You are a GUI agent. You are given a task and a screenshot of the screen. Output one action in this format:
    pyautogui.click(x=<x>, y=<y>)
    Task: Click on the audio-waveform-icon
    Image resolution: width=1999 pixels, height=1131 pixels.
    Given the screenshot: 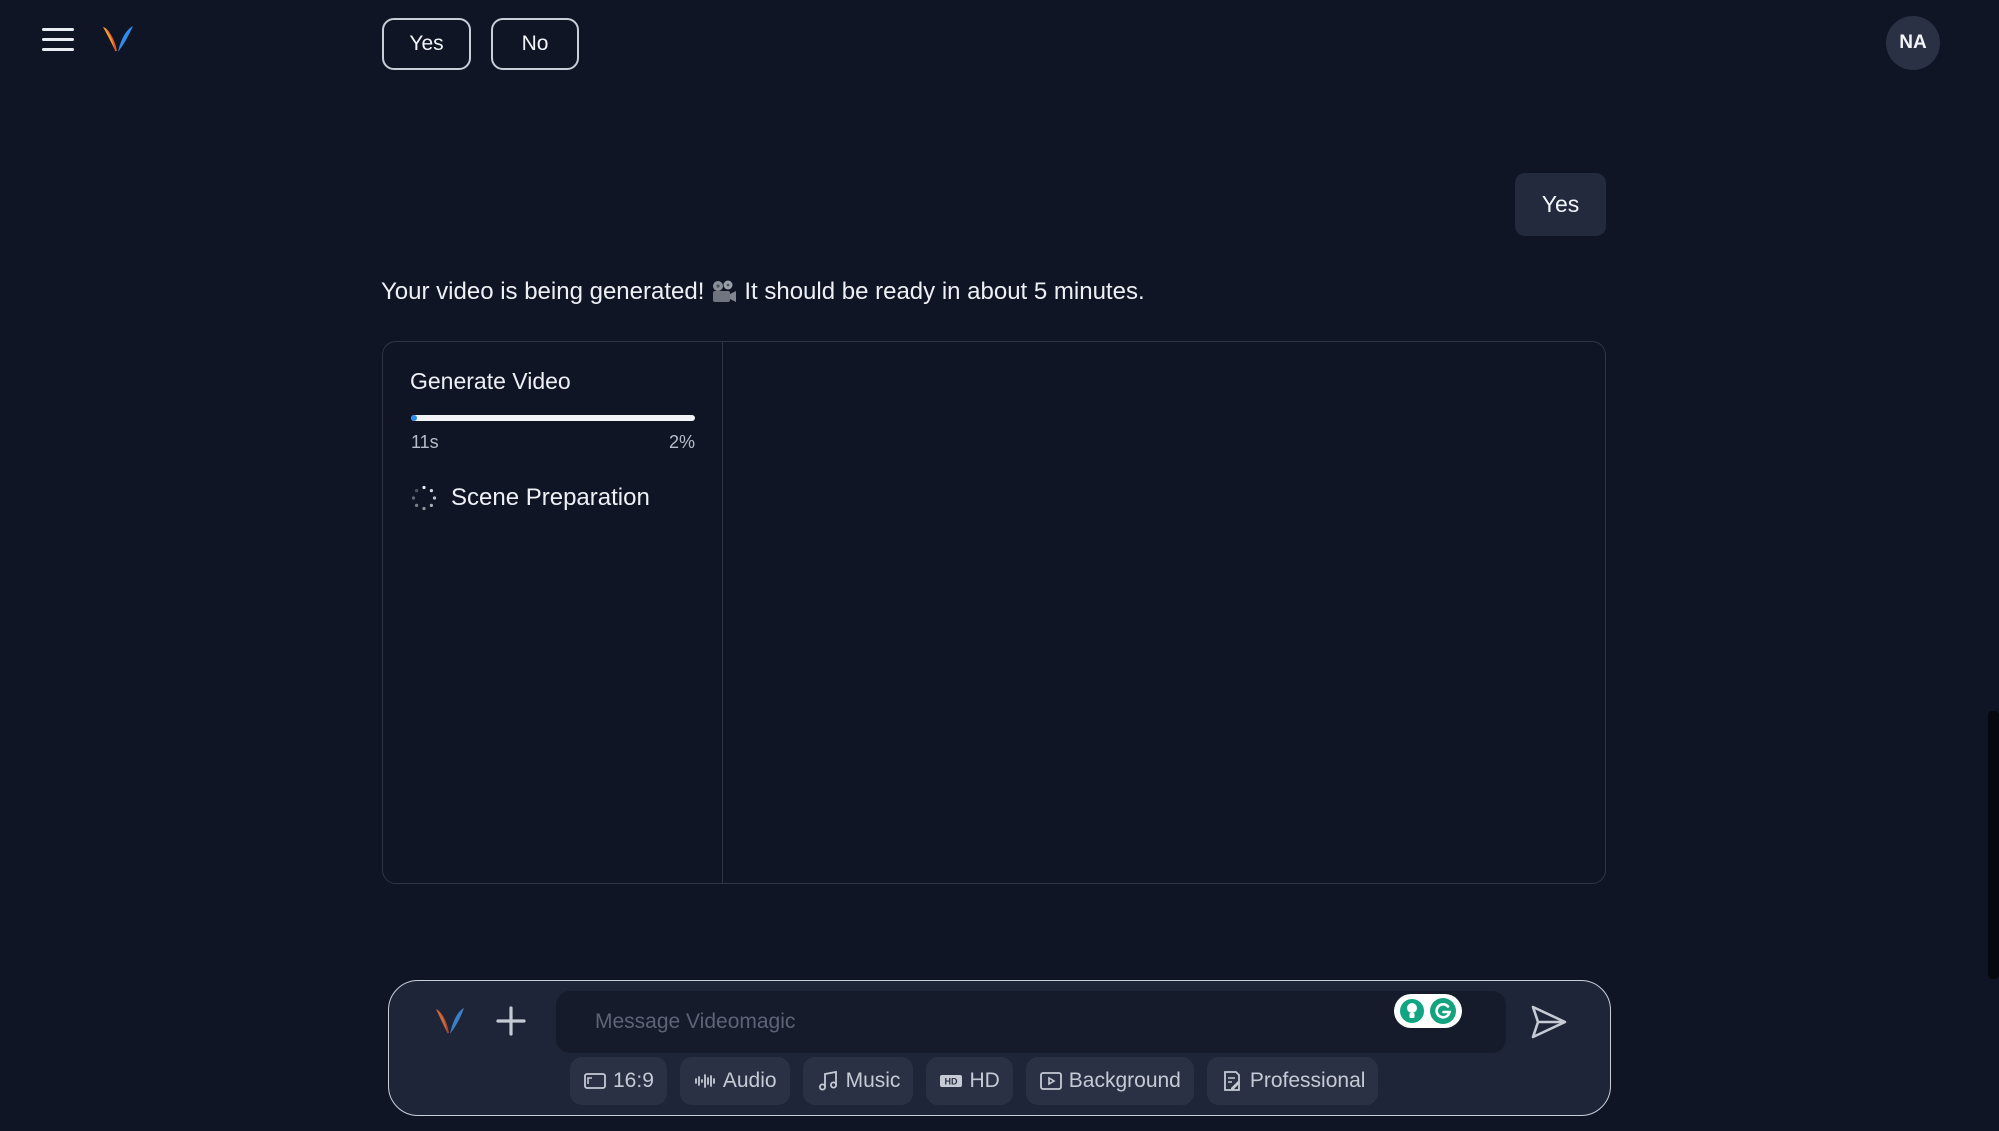 What is the action you would take?
    pyautogui.click(x=704, y=1081)
    